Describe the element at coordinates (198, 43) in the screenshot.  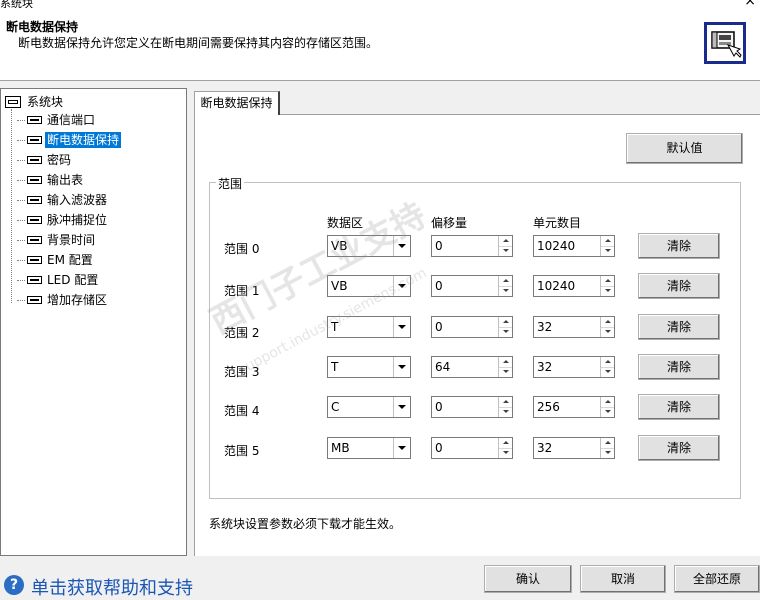
I see `page-description: 断电数据保持允许您定义在断电期间需要保持其内容的存储区范围。` at that location.